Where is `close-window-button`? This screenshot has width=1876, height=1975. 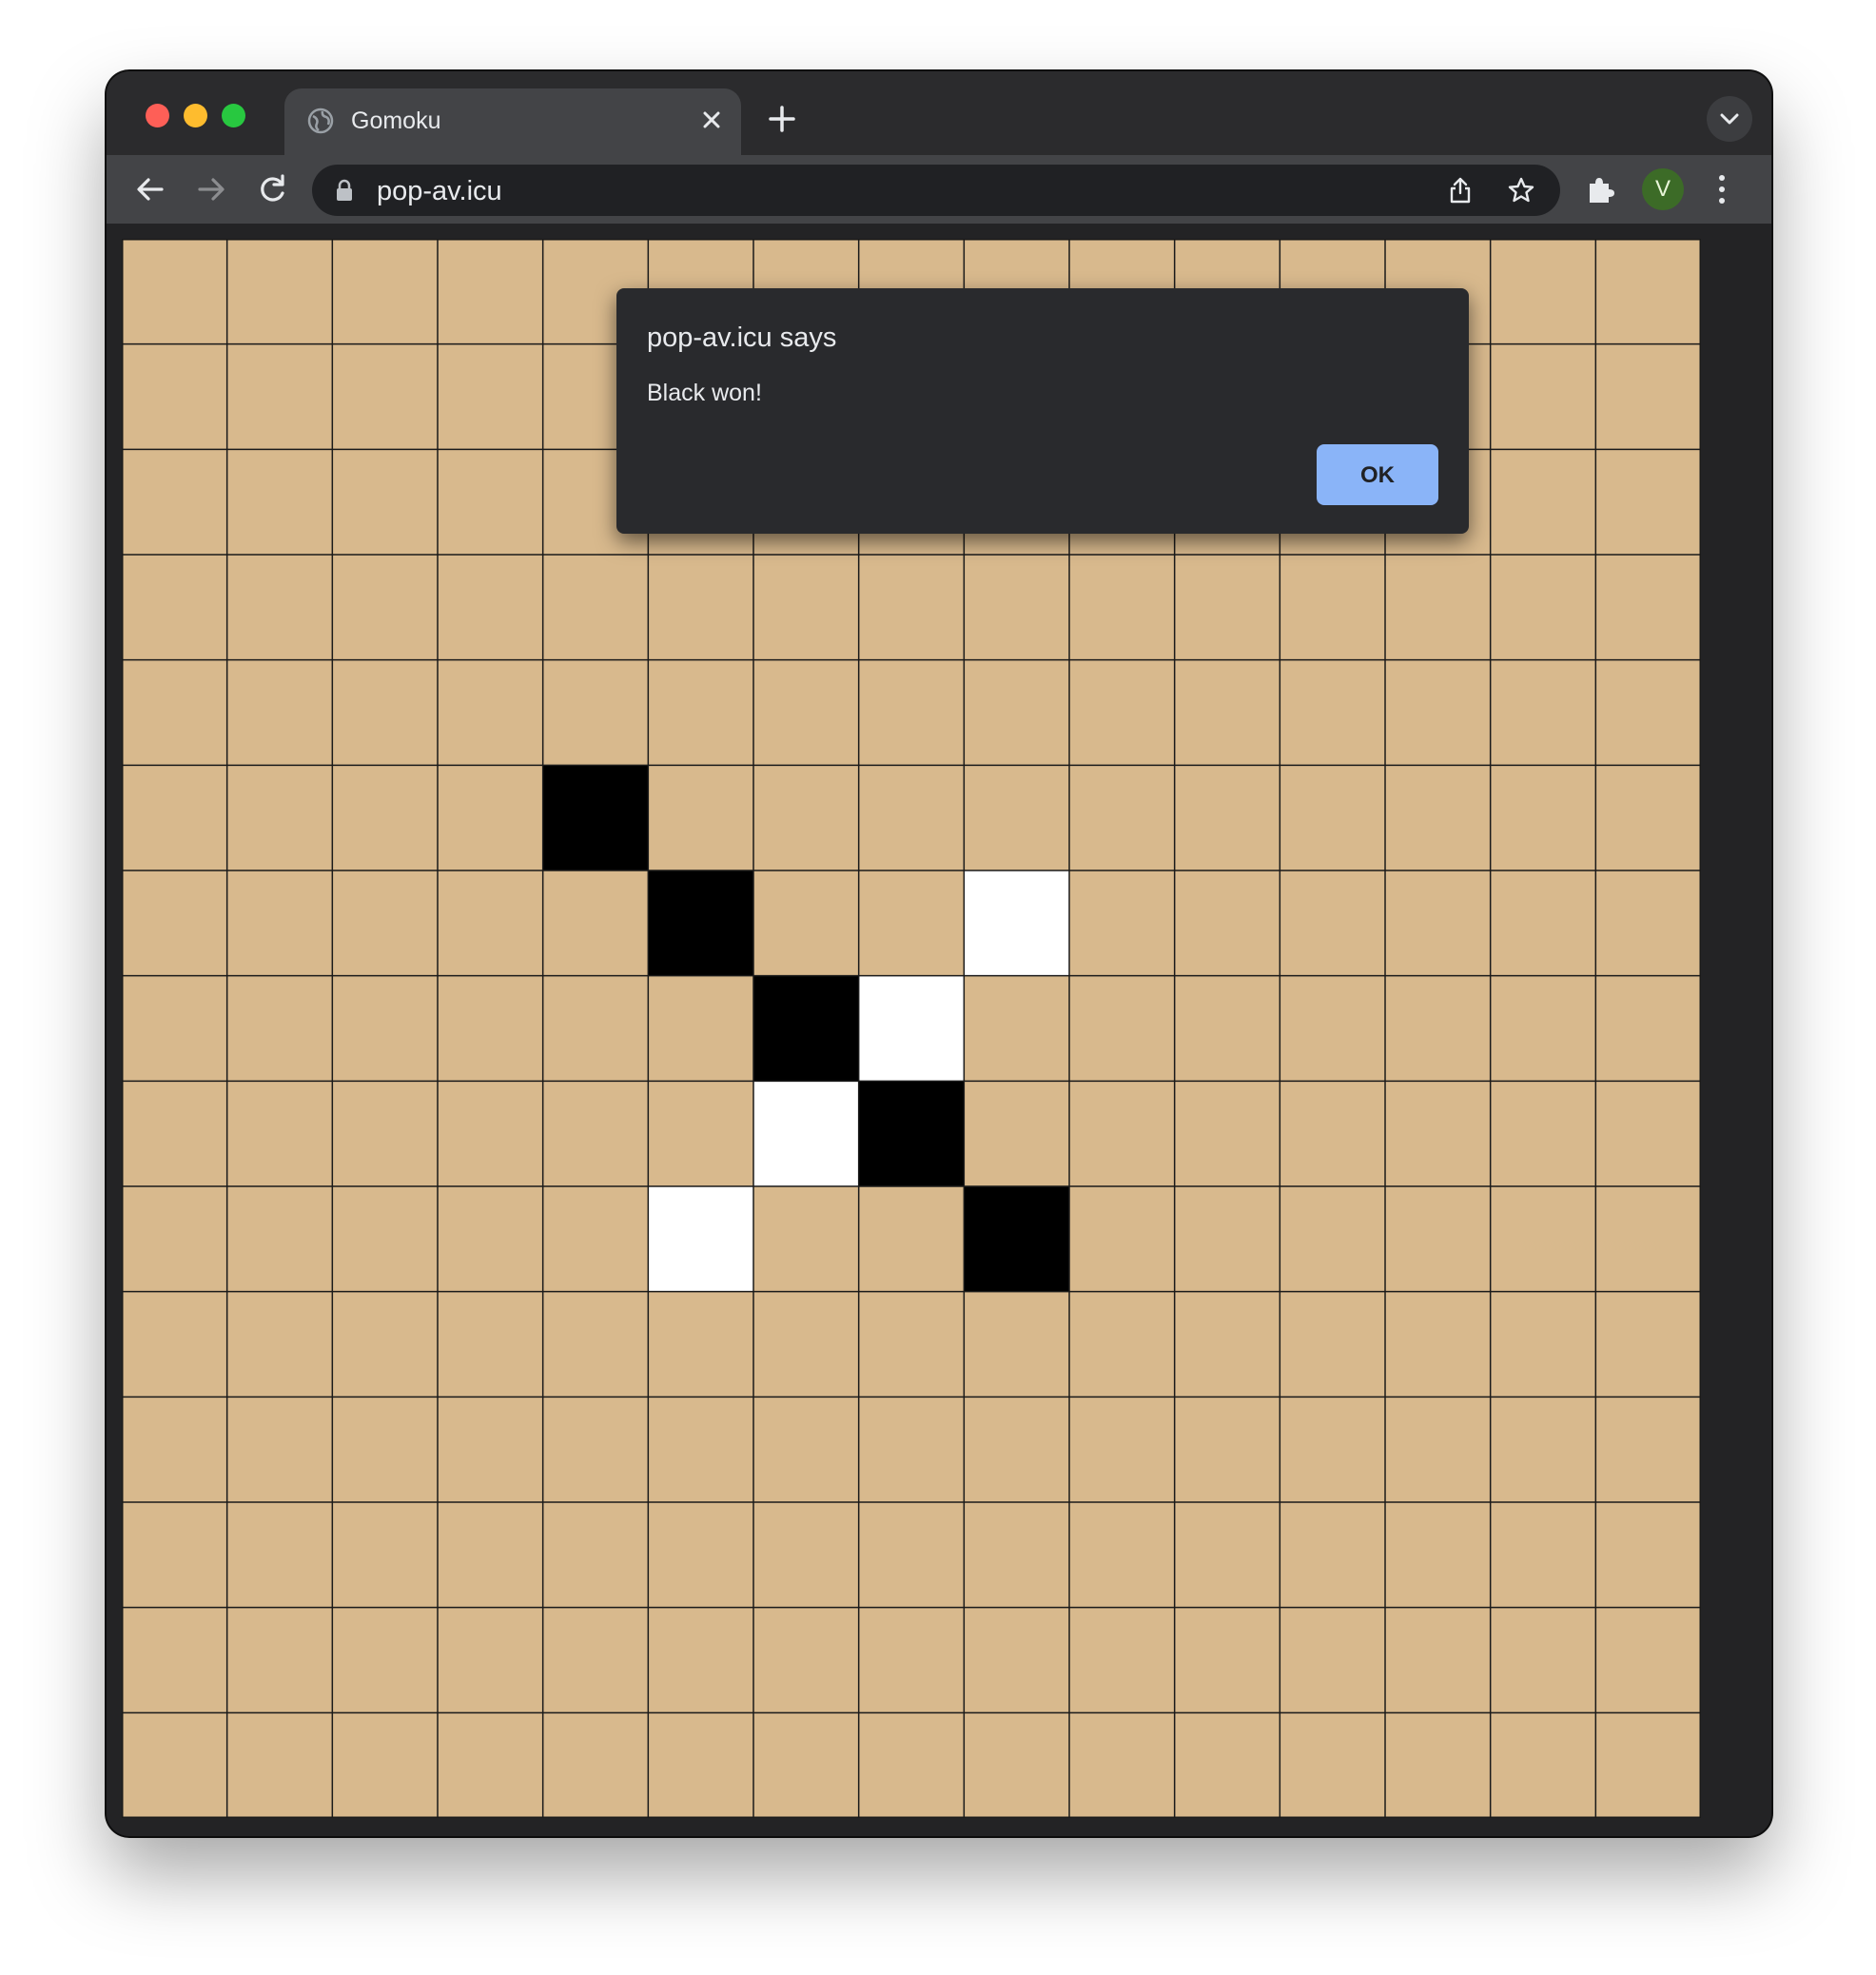
close-window-button is located at coordinates (157, 115).